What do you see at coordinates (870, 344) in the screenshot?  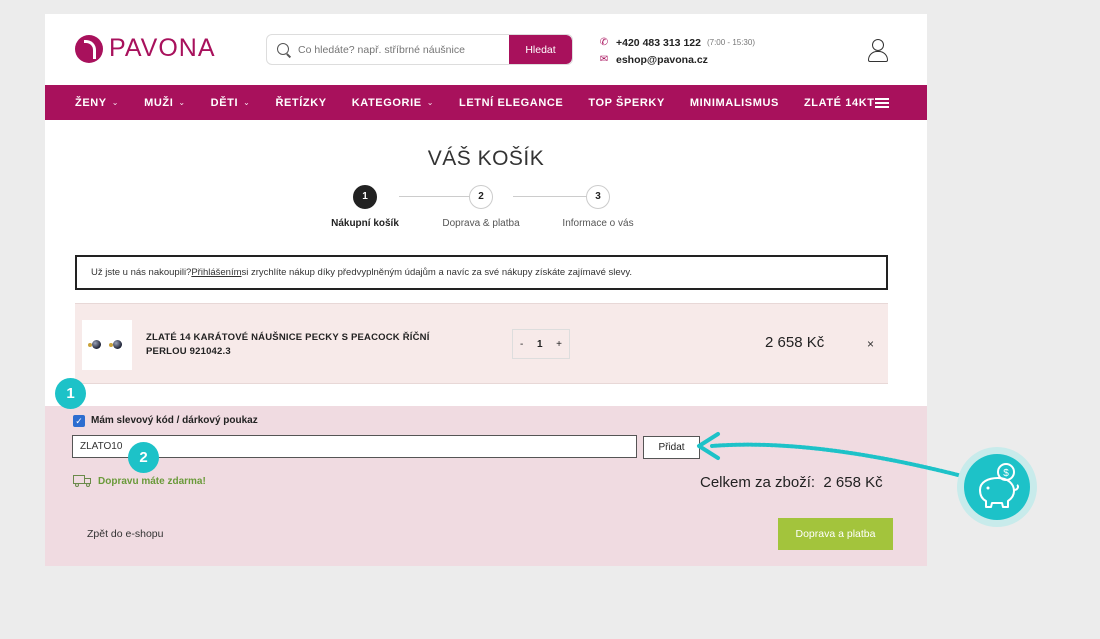 I see `close-icon: ×` at bounding box center [870, 344].